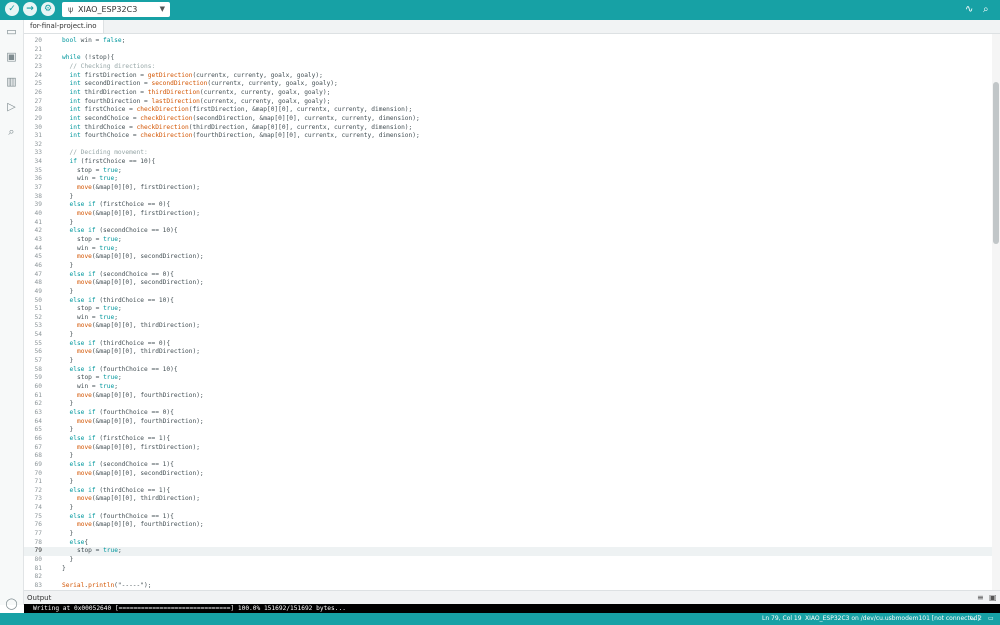 This screenshot has width=1000, height=625. Describe the element at coordinates (508, 205) in the screenshot. I see `code-line: 39 else if (firstChoice == 0){` at that location.